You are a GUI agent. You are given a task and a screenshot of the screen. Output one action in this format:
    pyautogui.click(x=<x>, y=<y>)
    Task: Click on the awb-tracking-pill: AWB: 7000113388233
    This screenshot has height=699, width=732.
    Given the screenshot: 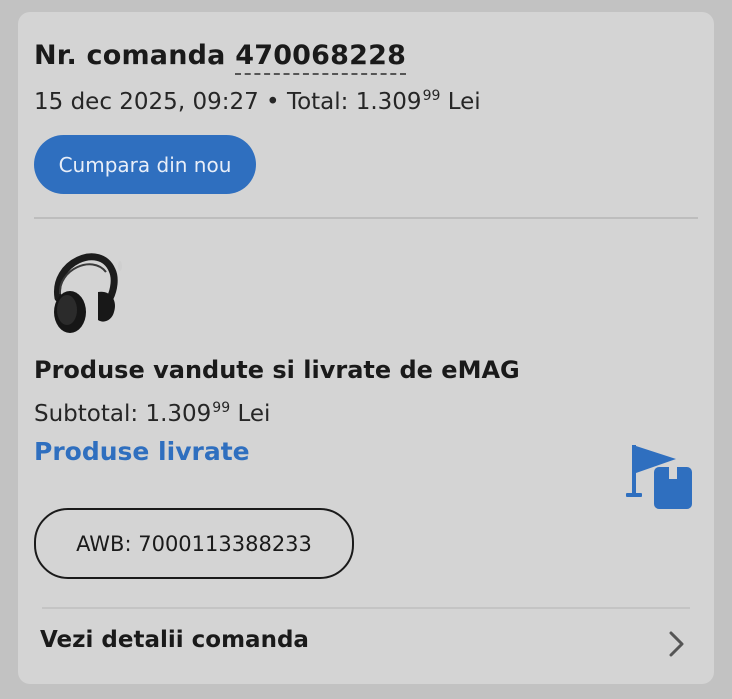 What is the action you would take?
    pyautogui.click(x=194, y=543)
    